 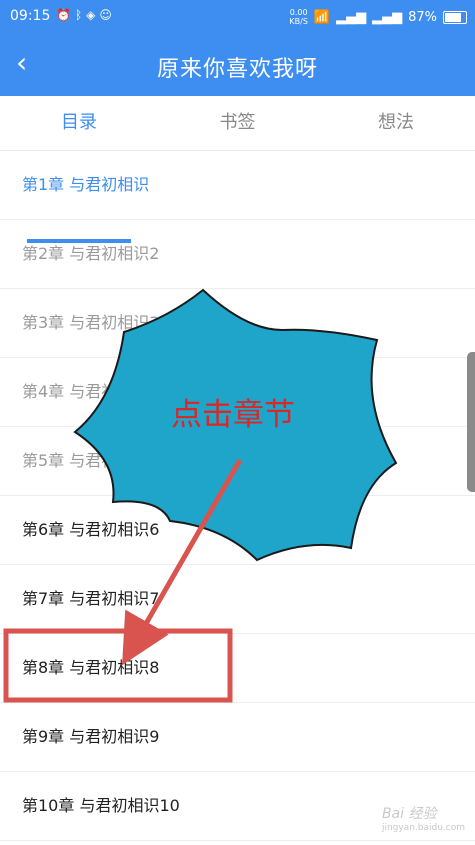 I want to click on chapter-item-5: 第5章 与君初相识5, so click(x=237, y=461).